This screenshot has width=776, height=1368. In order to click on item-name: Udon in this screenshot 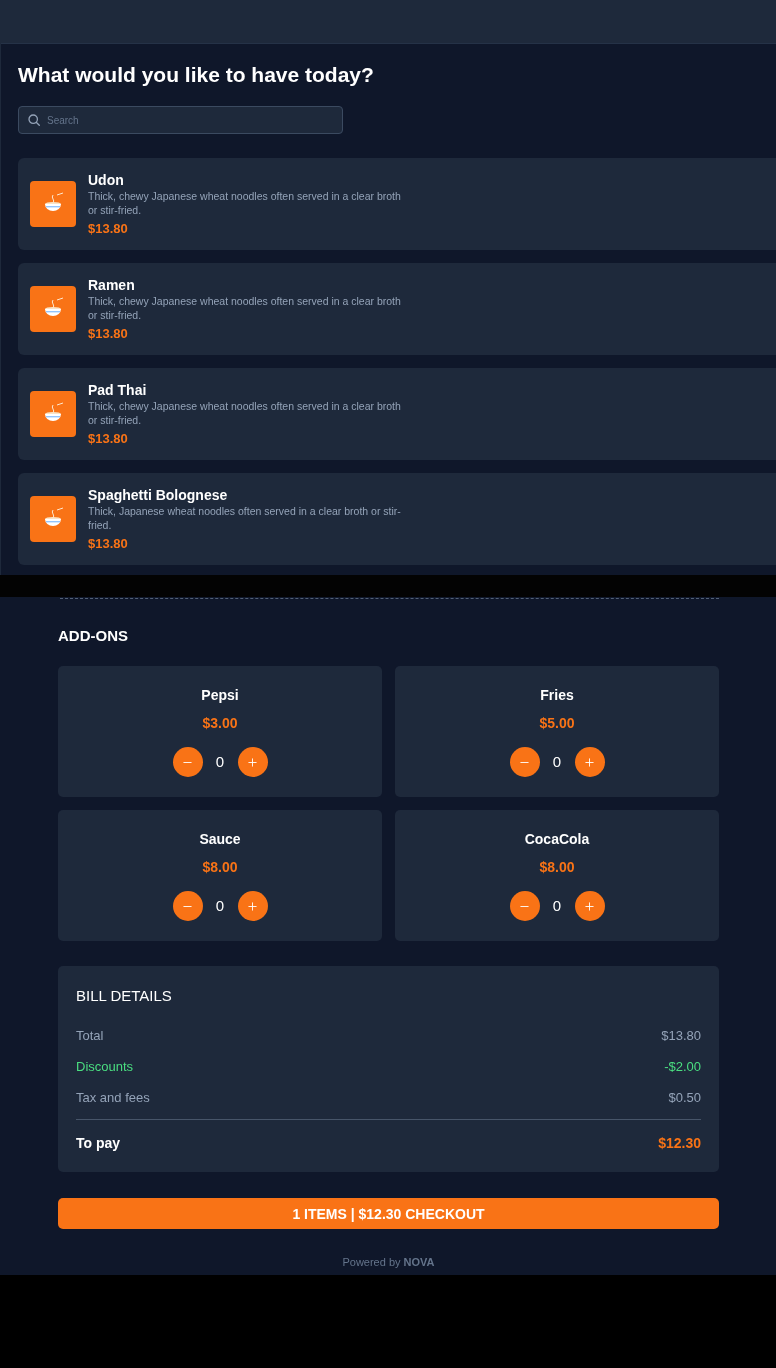, I will do `click(106, 180)`.